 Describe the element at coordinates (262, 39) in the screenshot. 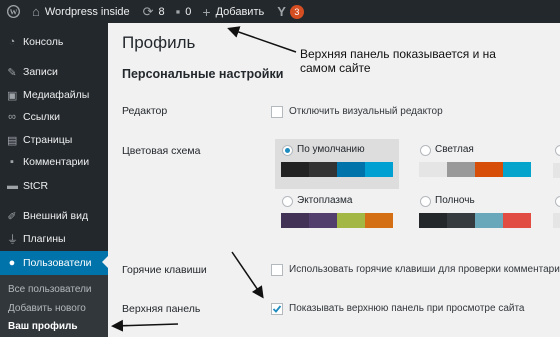

I see `arrow-to-adminbar` at that location.